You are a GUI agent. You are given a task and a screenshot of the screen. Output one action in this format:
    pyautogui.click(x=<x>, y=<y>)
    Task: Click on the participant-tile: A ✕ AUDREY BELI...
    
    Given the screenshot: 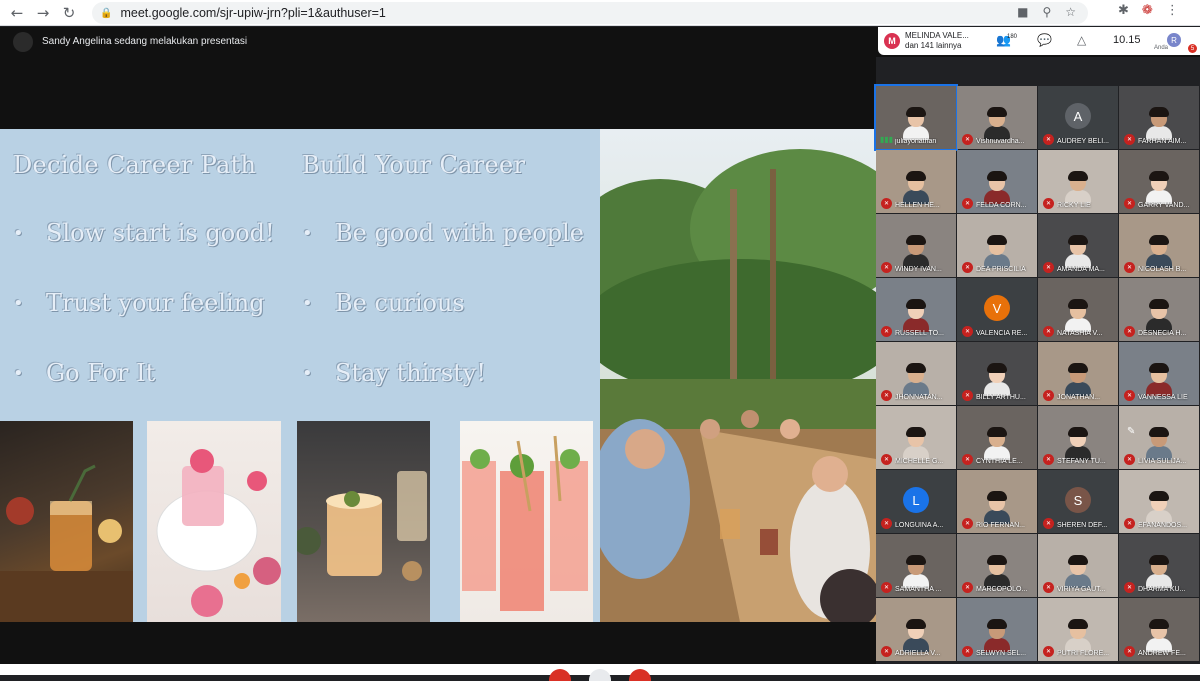 What is the action you would take?
    pyautogui.click(x=1078, y=117)
    